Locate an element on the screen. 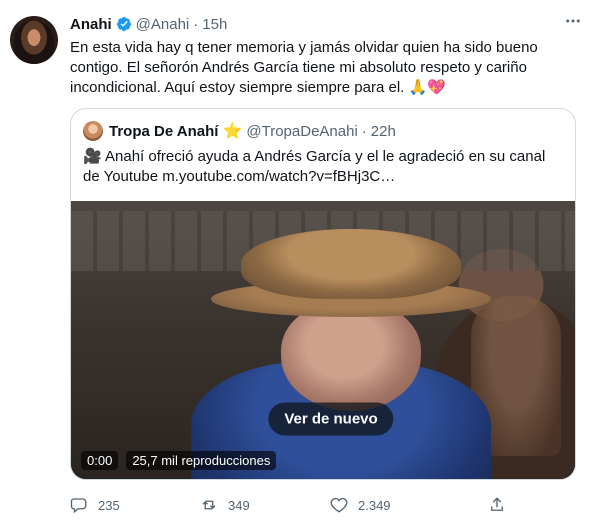 This screenshot has width=597, height=525. quoted-author-avatar is located at coordinates (93, 131).